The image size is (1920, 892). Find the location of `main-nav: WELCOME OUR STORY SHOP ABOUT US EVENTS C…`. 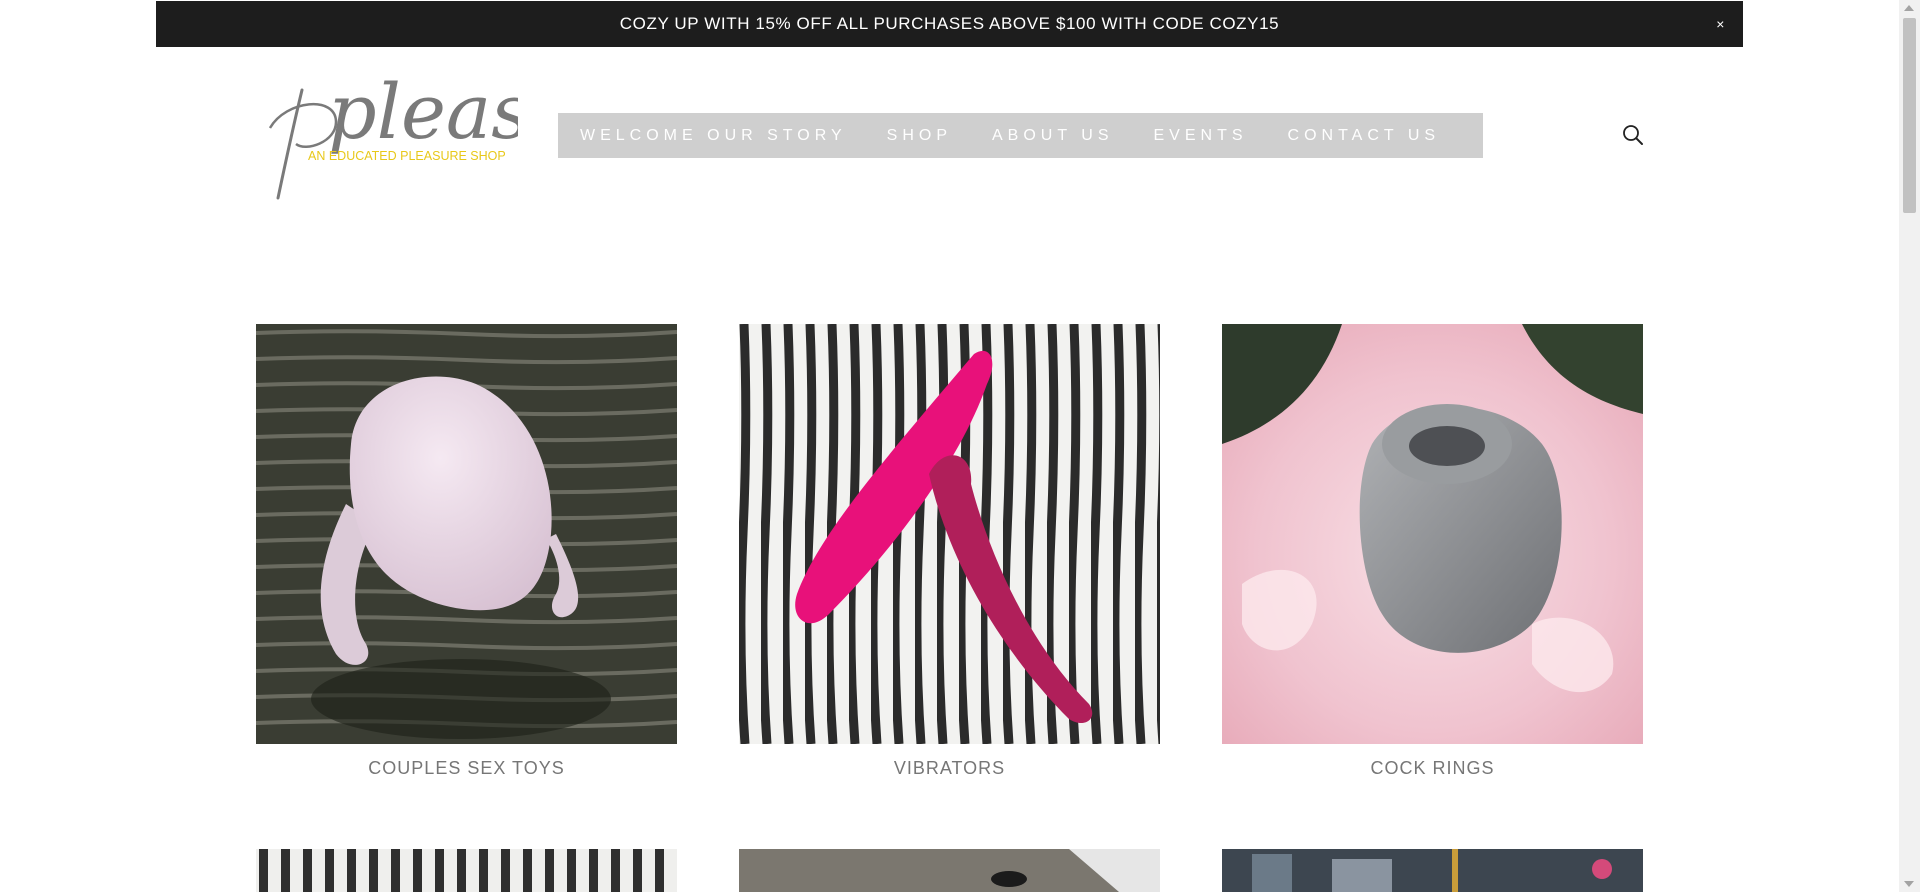

main-nav: WELCOME OUR STORY SHOP ABOUT US EVENTS C… is located at coordinates (1020, 135).